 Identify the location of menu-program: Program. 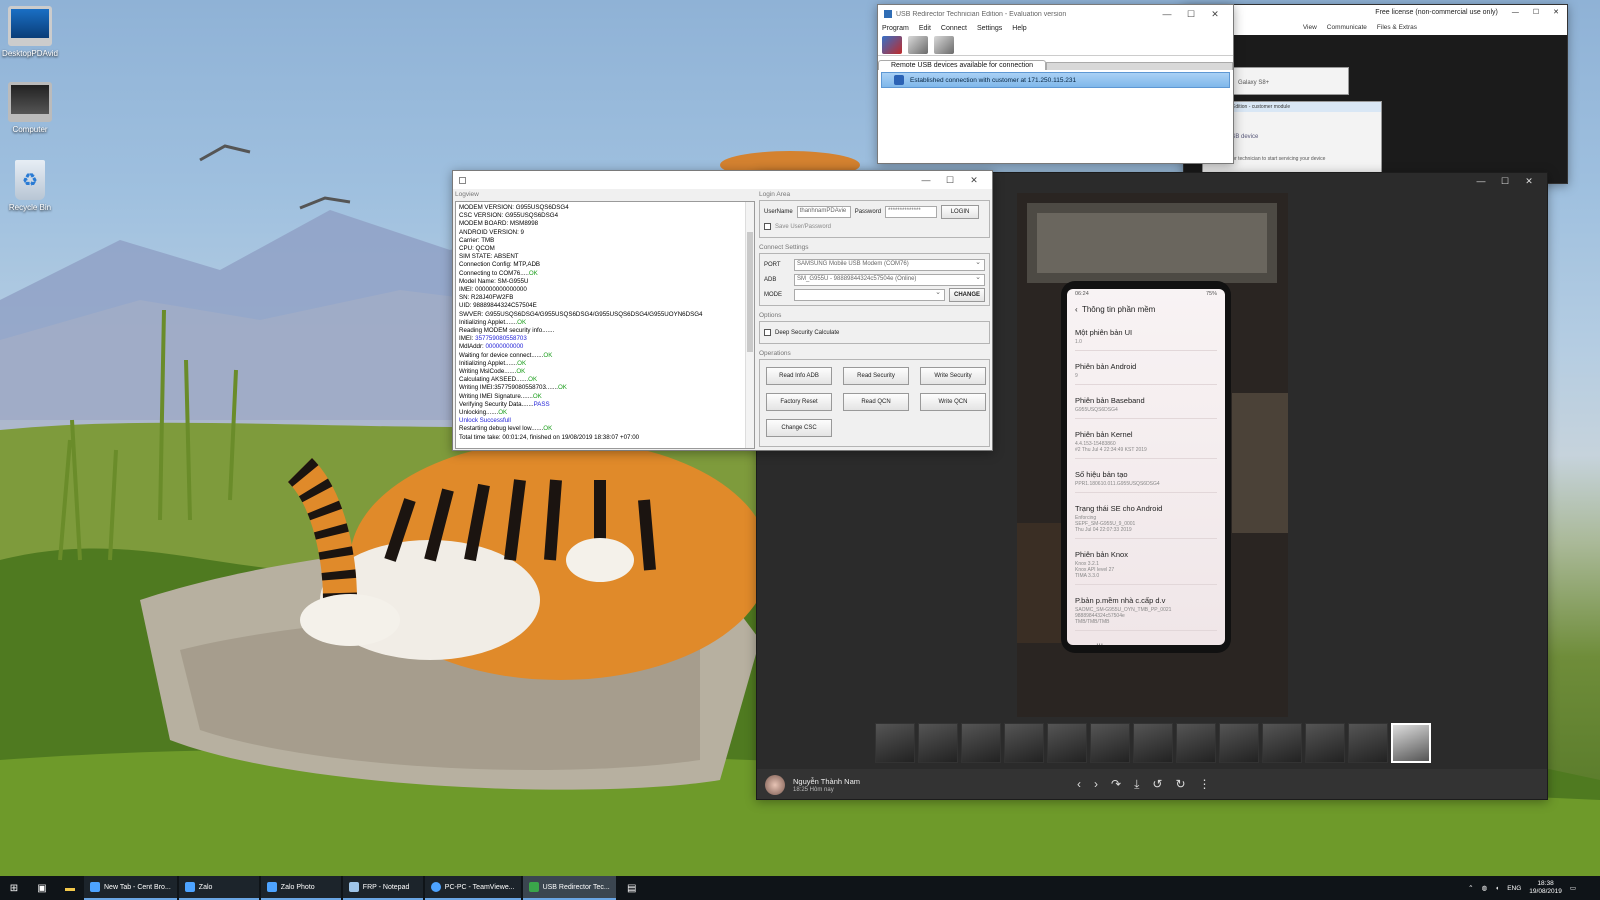
(895, 28).